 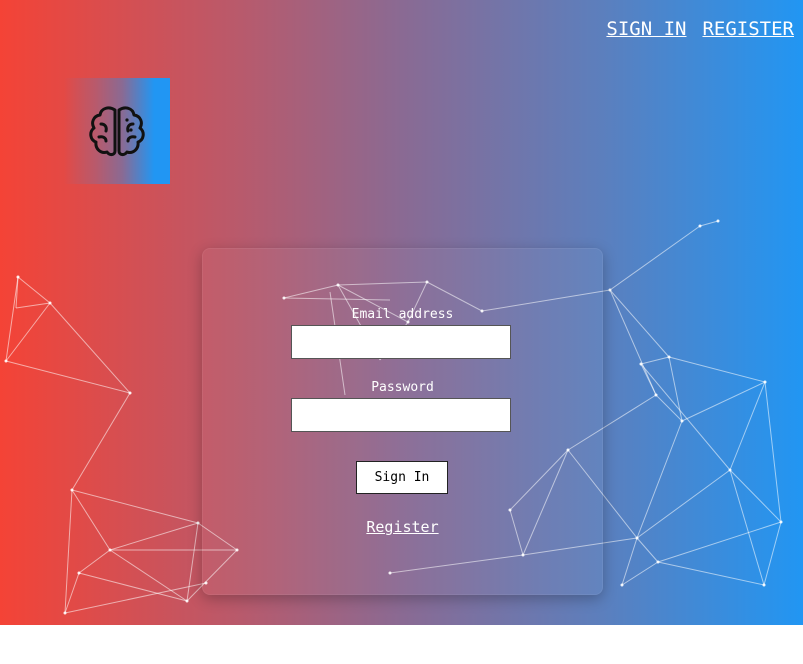 I want to click on brain-icon, so click(x=117, y=131).